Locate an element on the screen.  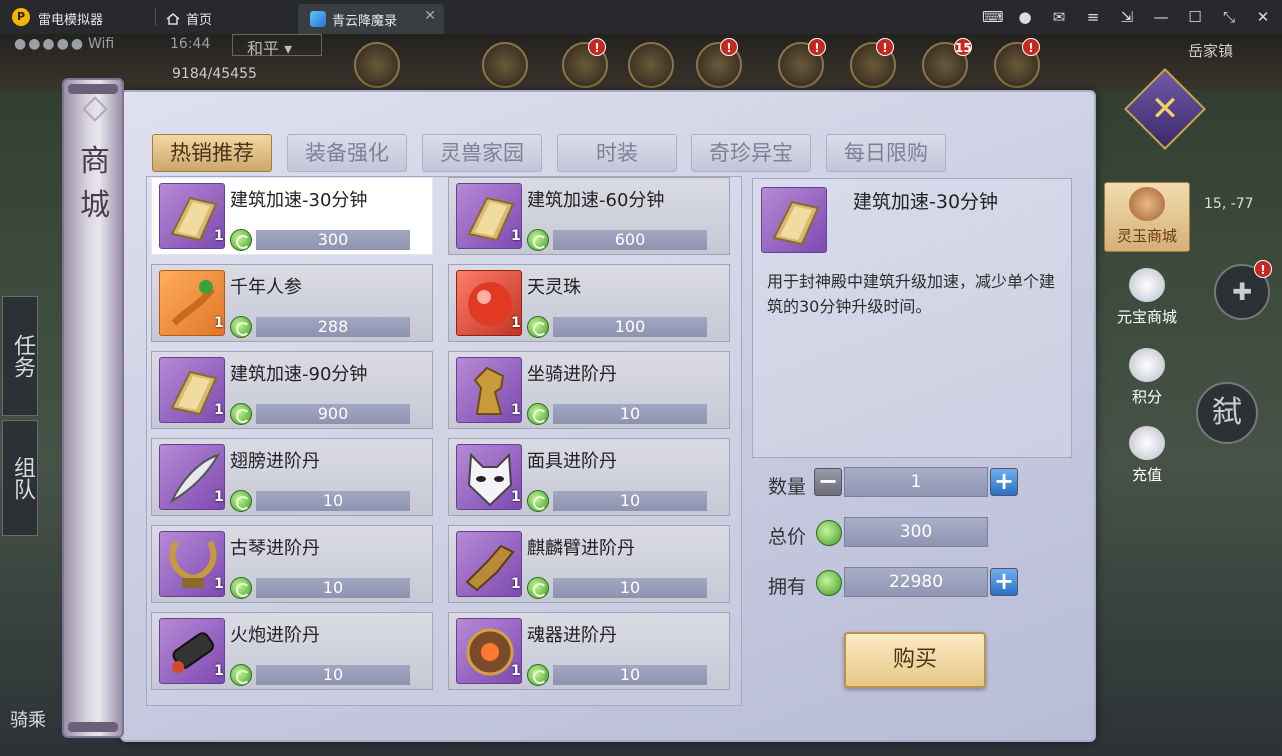
shop-item-card: 1 建筑加速-60分钟 600 is located at coordinates (589, 216).